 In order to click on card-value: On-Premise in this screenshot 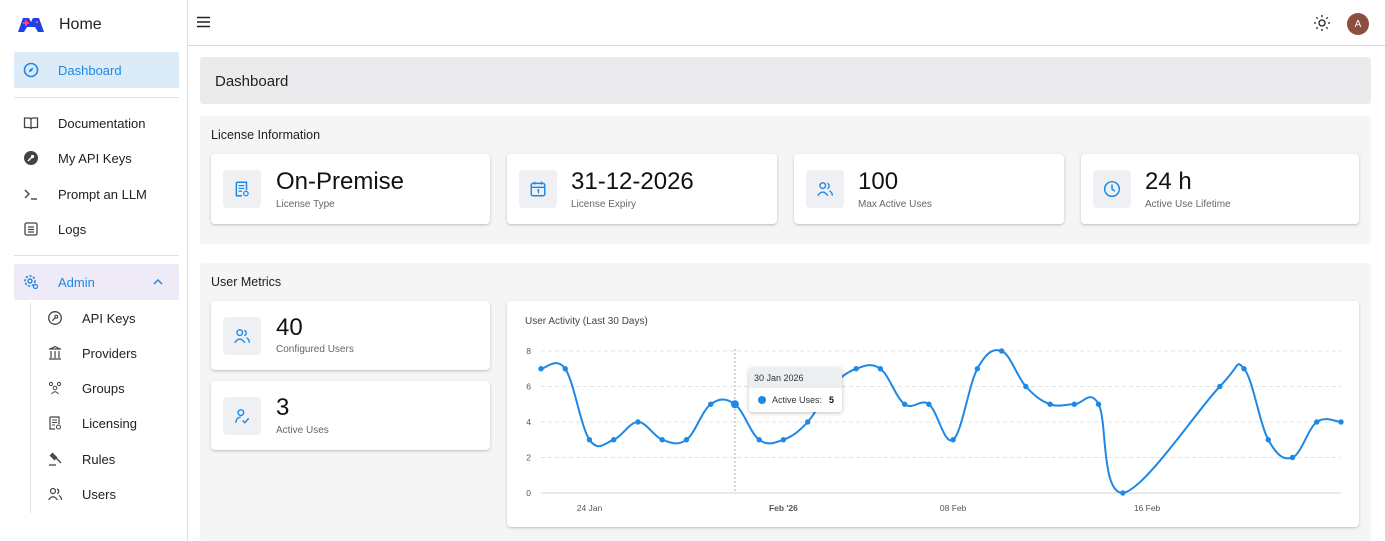, I will do `click(340, 181)`.